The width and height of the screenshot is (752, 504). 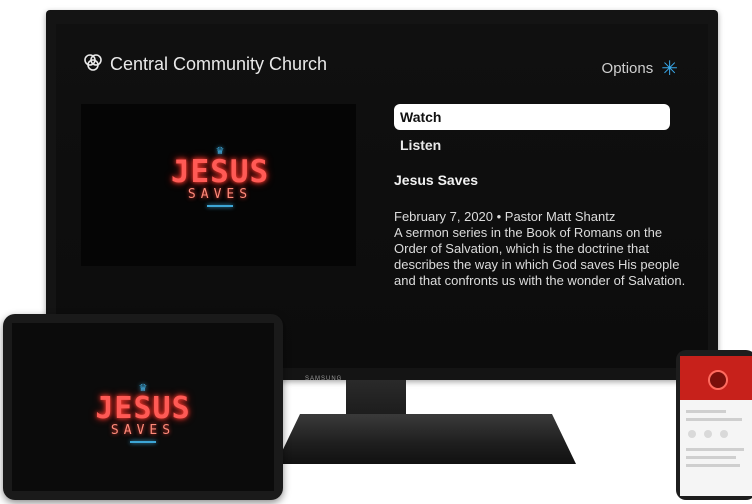 I want to click on tablet-device: ♛ JESUS SAVES, so click(x=143, y=407).